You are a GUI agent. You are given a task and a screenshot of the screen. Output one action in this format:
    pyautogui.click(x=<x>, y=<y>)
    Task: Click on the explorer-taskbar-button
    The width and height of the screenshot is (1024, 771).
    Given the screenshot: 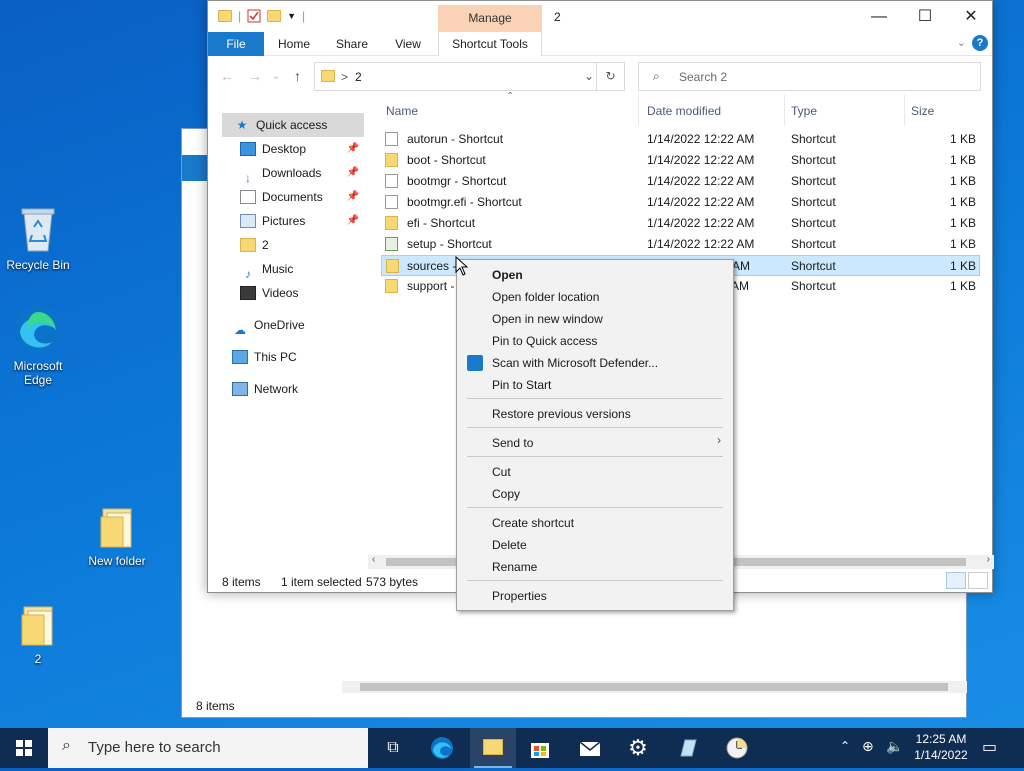 What is the action you would take?
    pyautogui.click(x=493, y=748)
    